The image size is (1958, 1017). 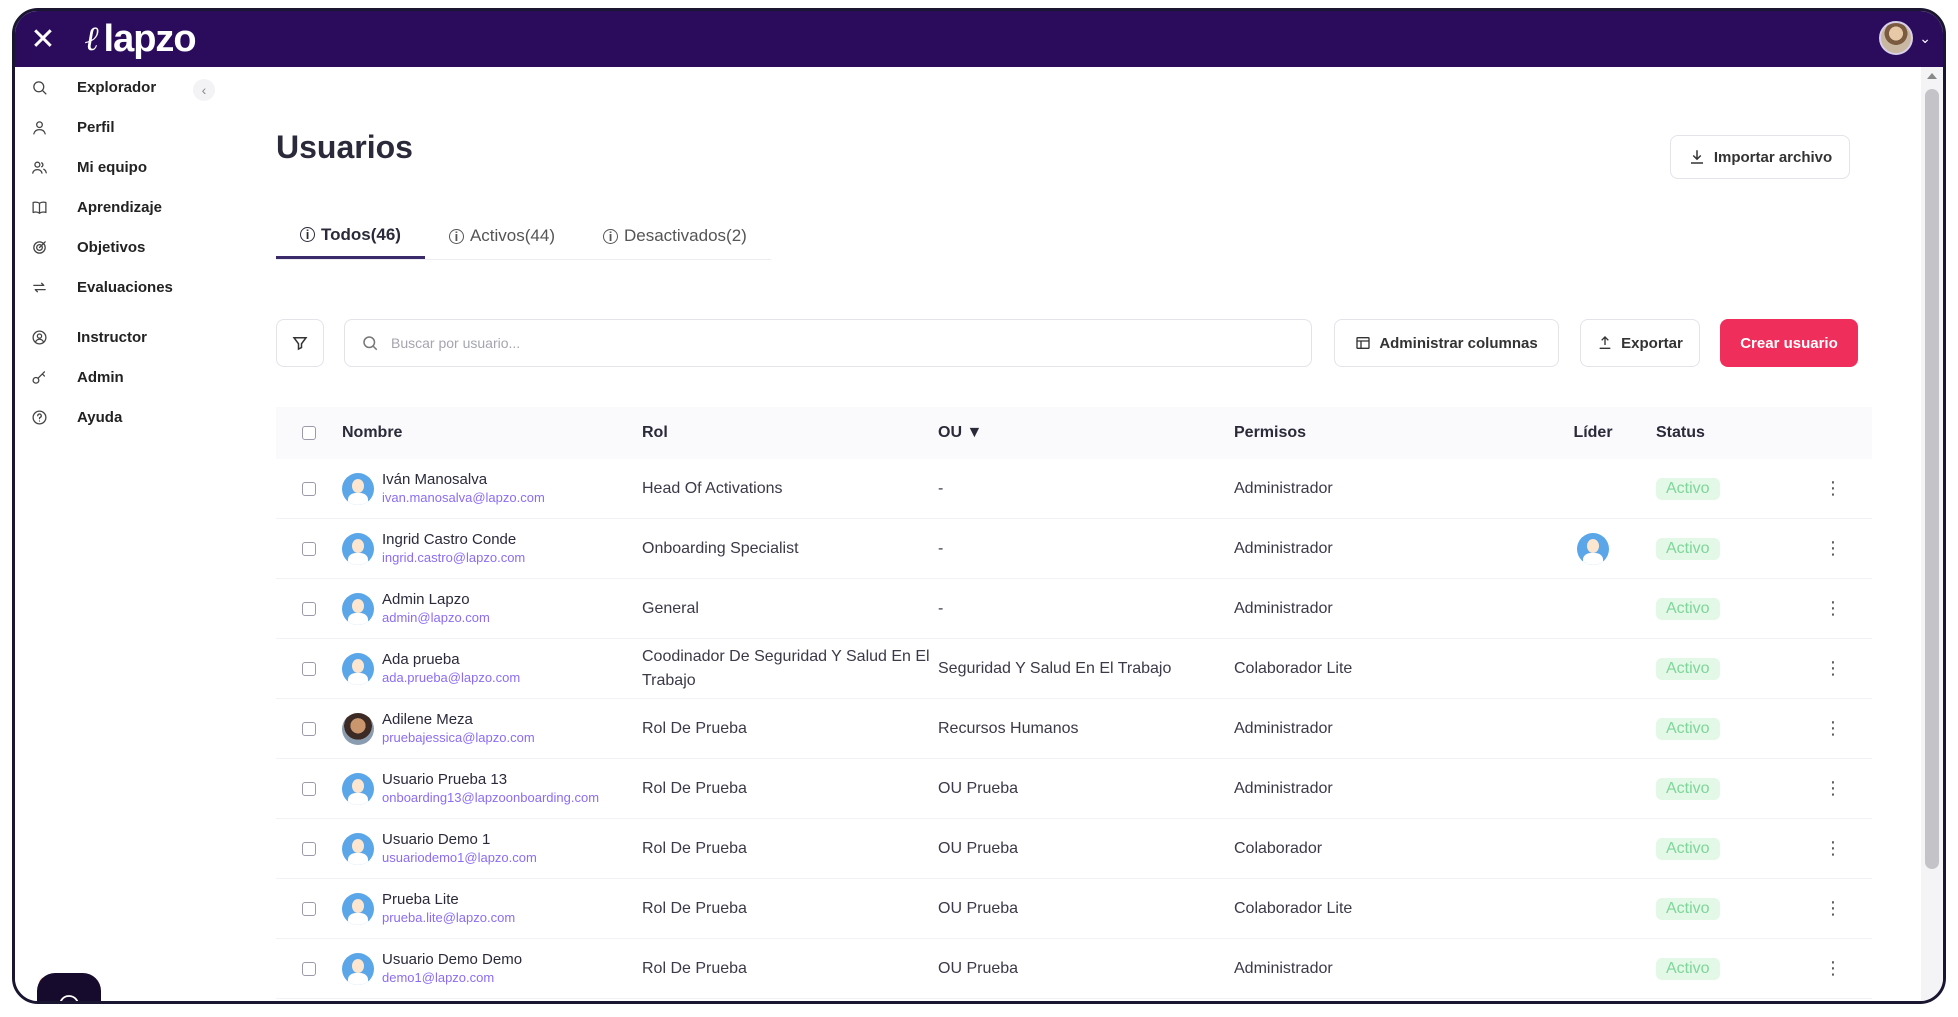 I want to click on chevron-down-icon: ⌄, so click(x=1925, y=38).